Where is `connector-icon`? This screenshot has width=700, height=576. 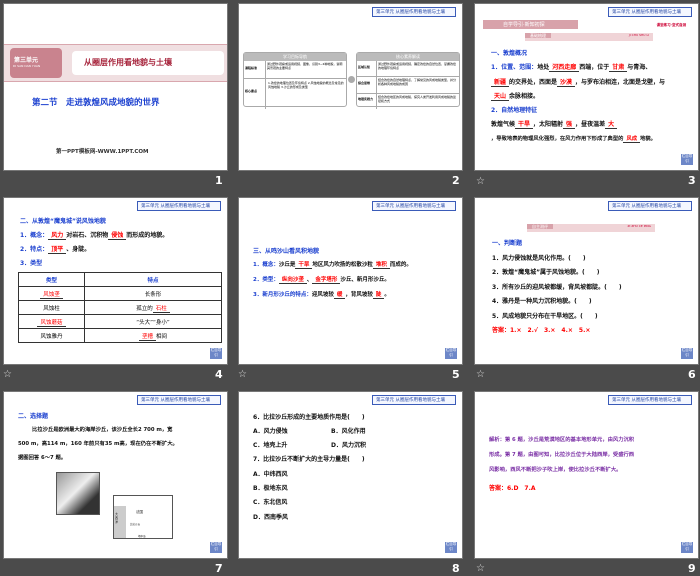
connector-icon is located at coordinates (351, 79).